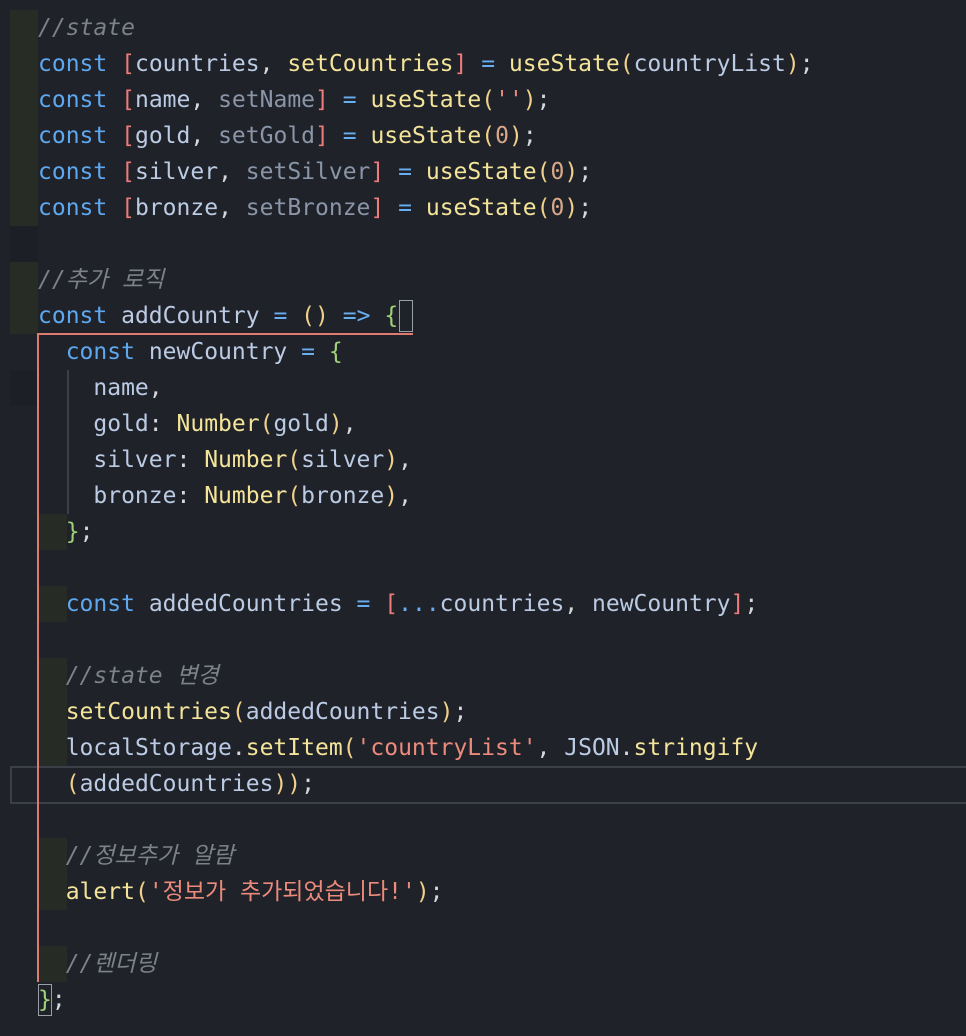 The height and width of the screenshot is (1036, 966). I want to click on code-line: gold: Number(gold),, so click(225, 424).